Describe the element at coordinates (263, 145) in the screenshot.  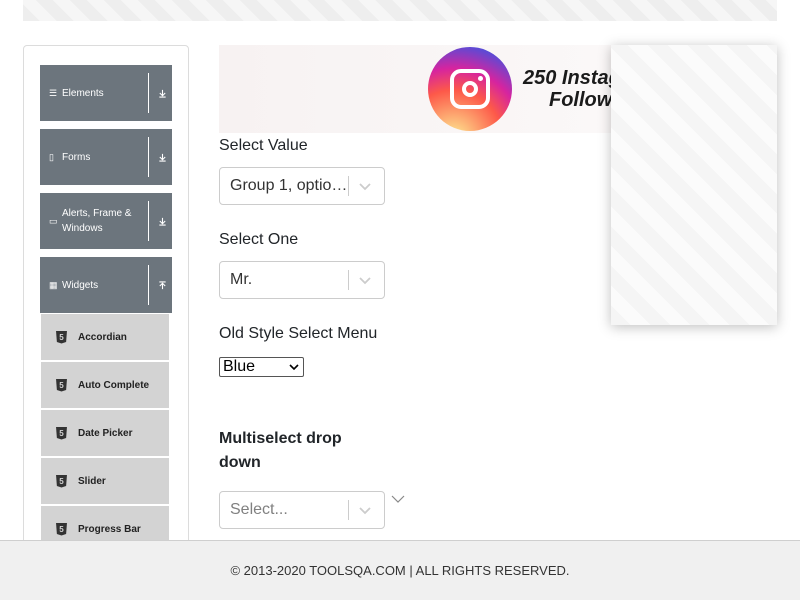
I see `select-value-label: Select Value` at that location.